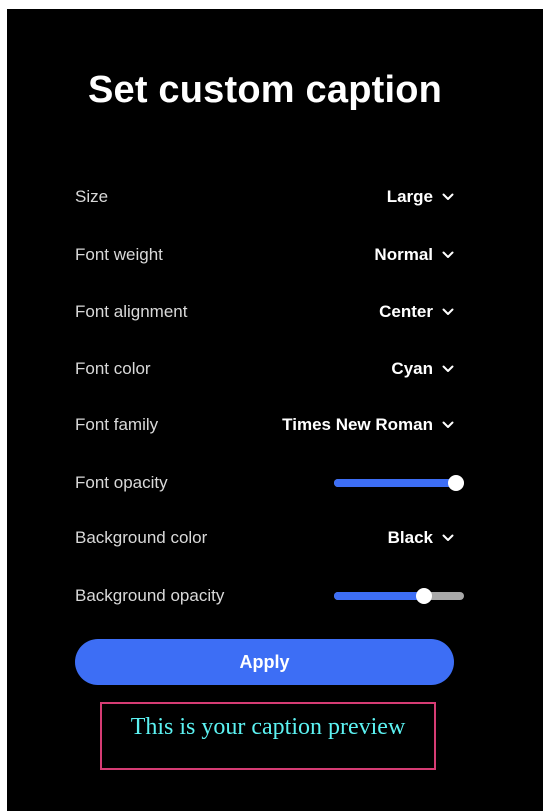 This screenshot has width=553, height=811. I want to click on setting-row-background-opacity: Background opacity, so click(269, 596).